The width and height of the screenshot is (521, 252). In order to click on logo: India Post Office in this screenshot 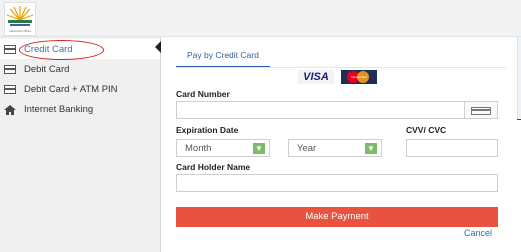, I will do `click(20, 19)`.